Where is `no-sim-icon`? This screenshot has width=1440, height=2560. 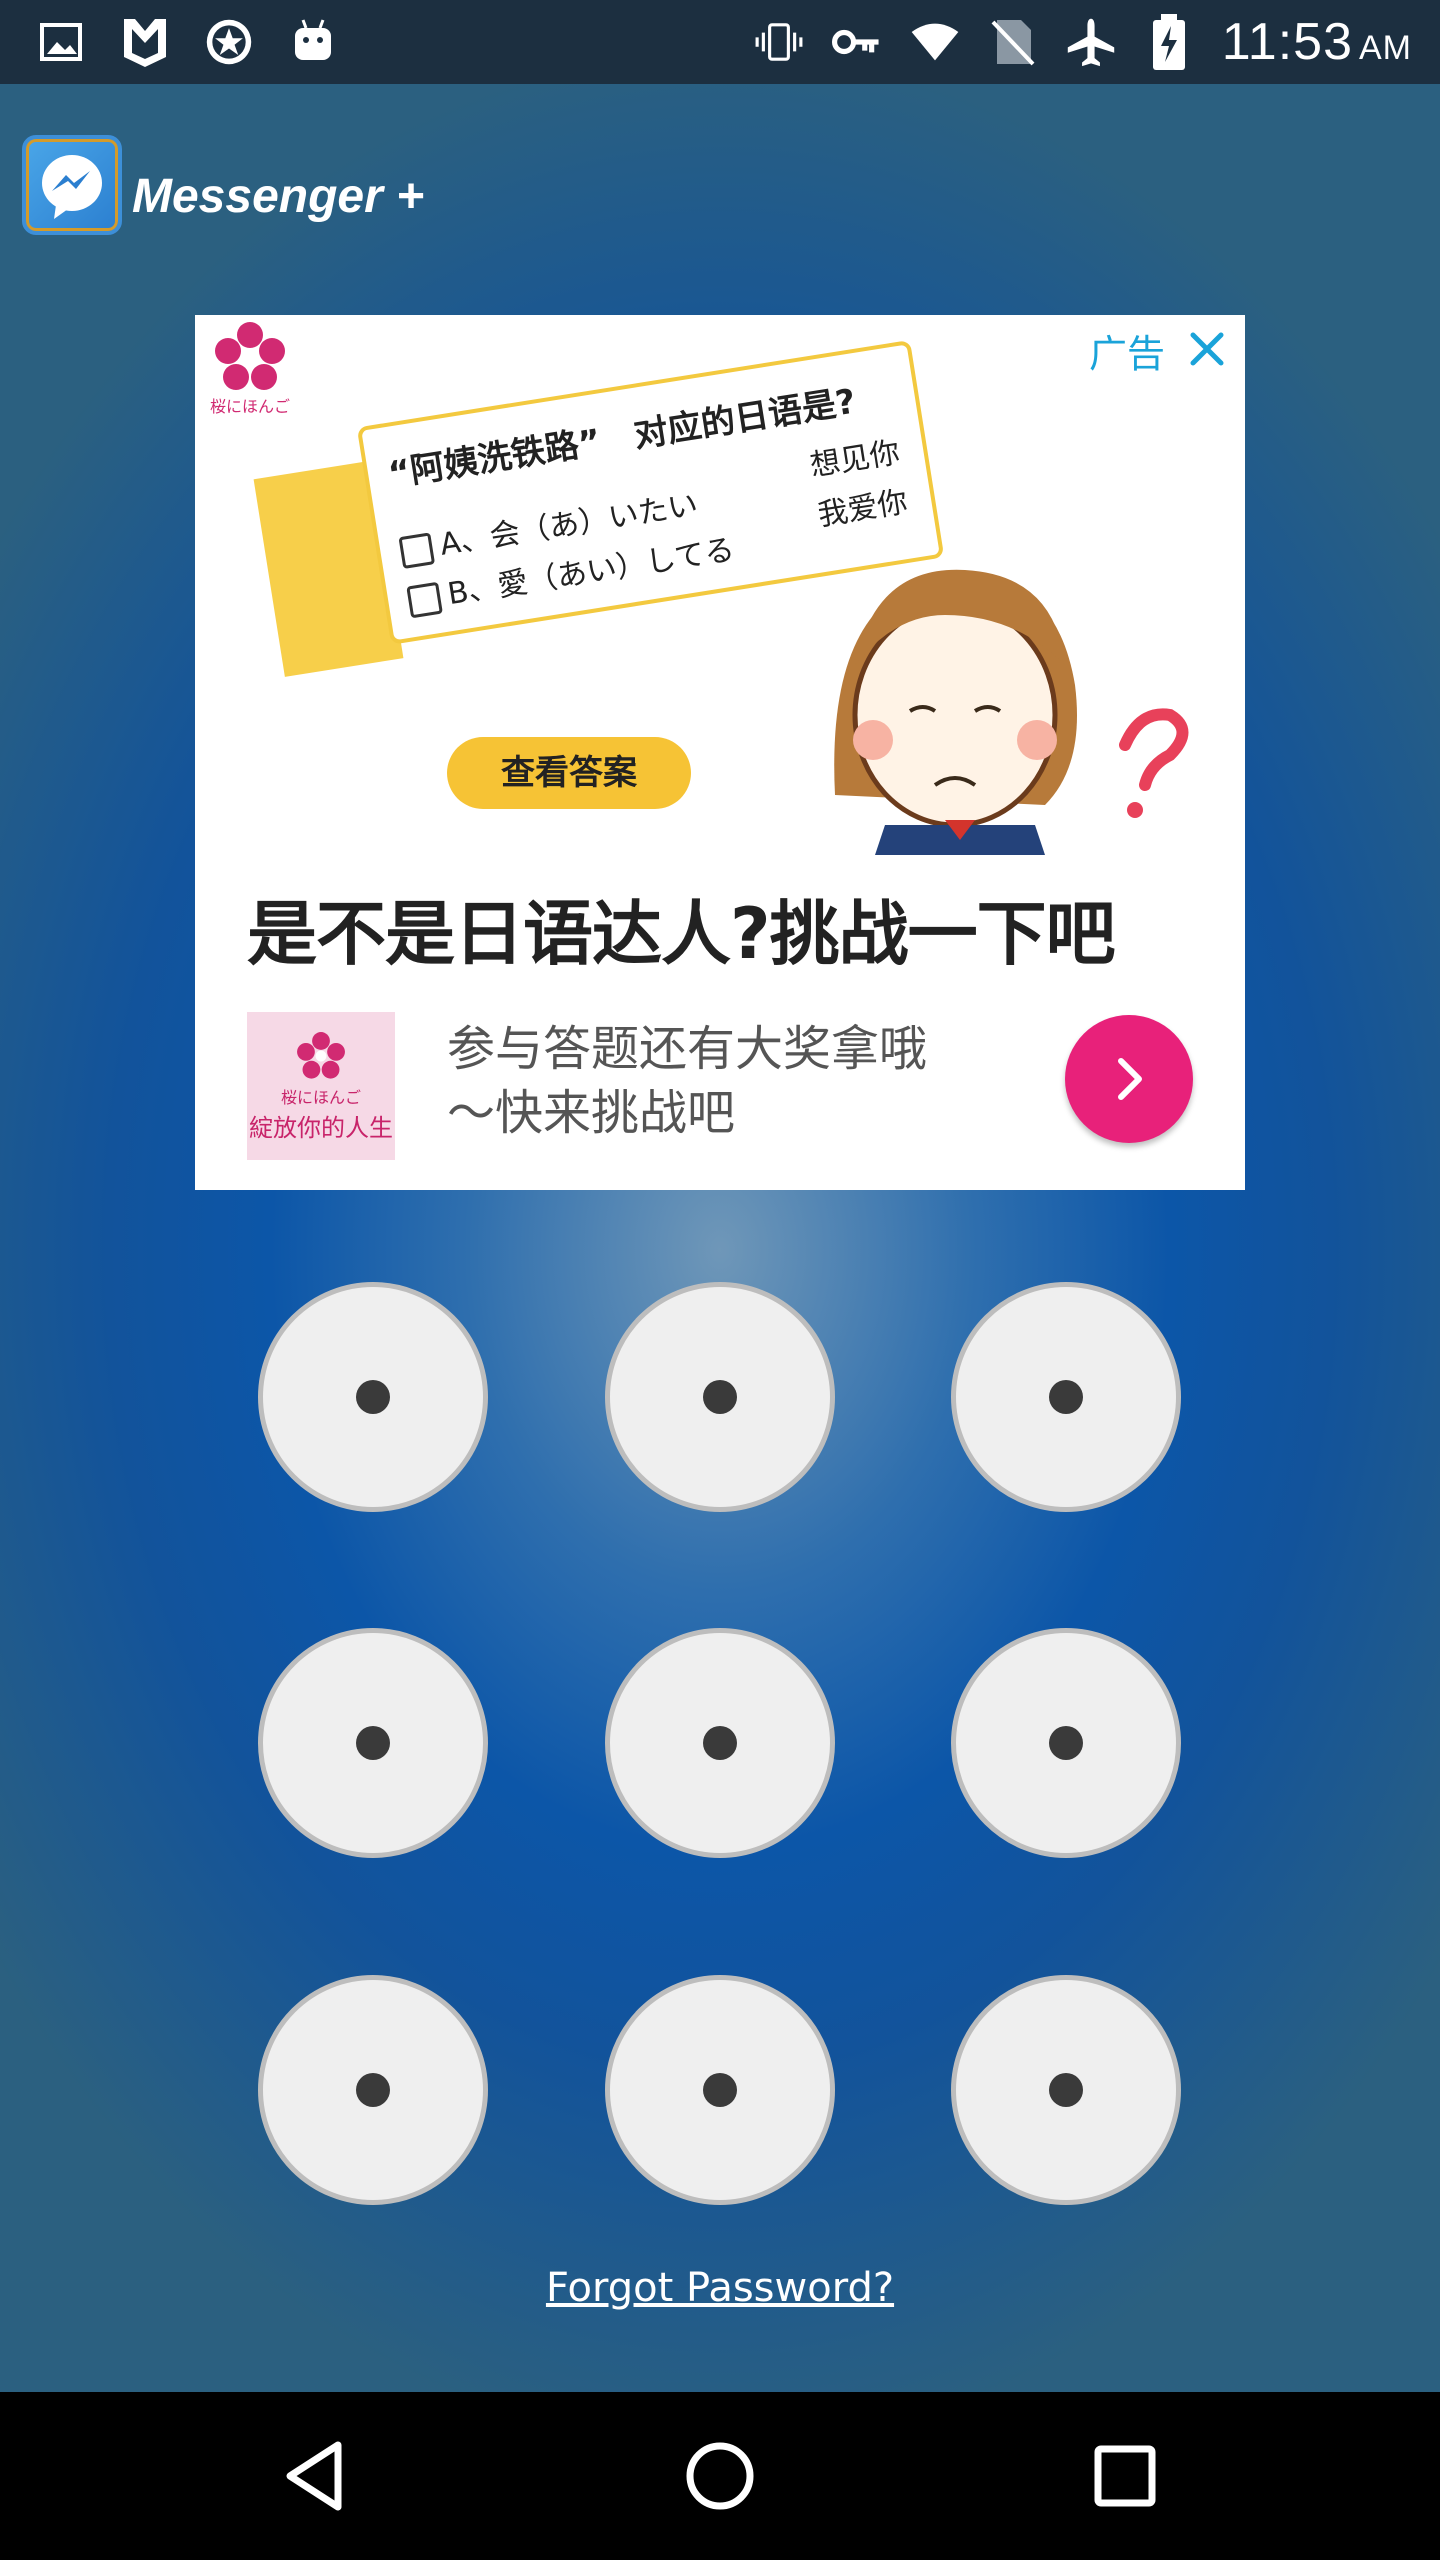
no-sim-icon is located at coordinates (1013, 42).